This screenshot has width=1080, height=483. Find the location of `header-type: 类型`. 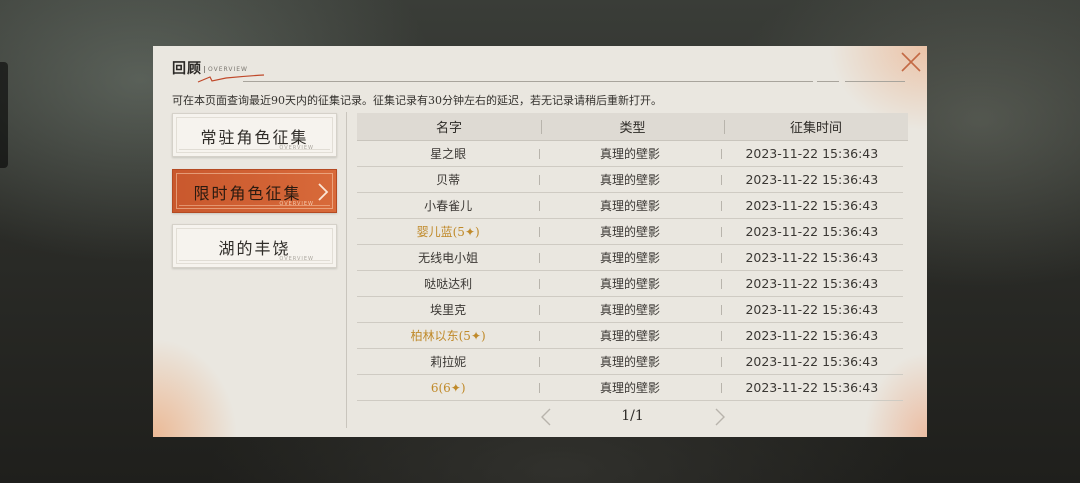

header-type: 类型 is located at coordinates (632, 126).